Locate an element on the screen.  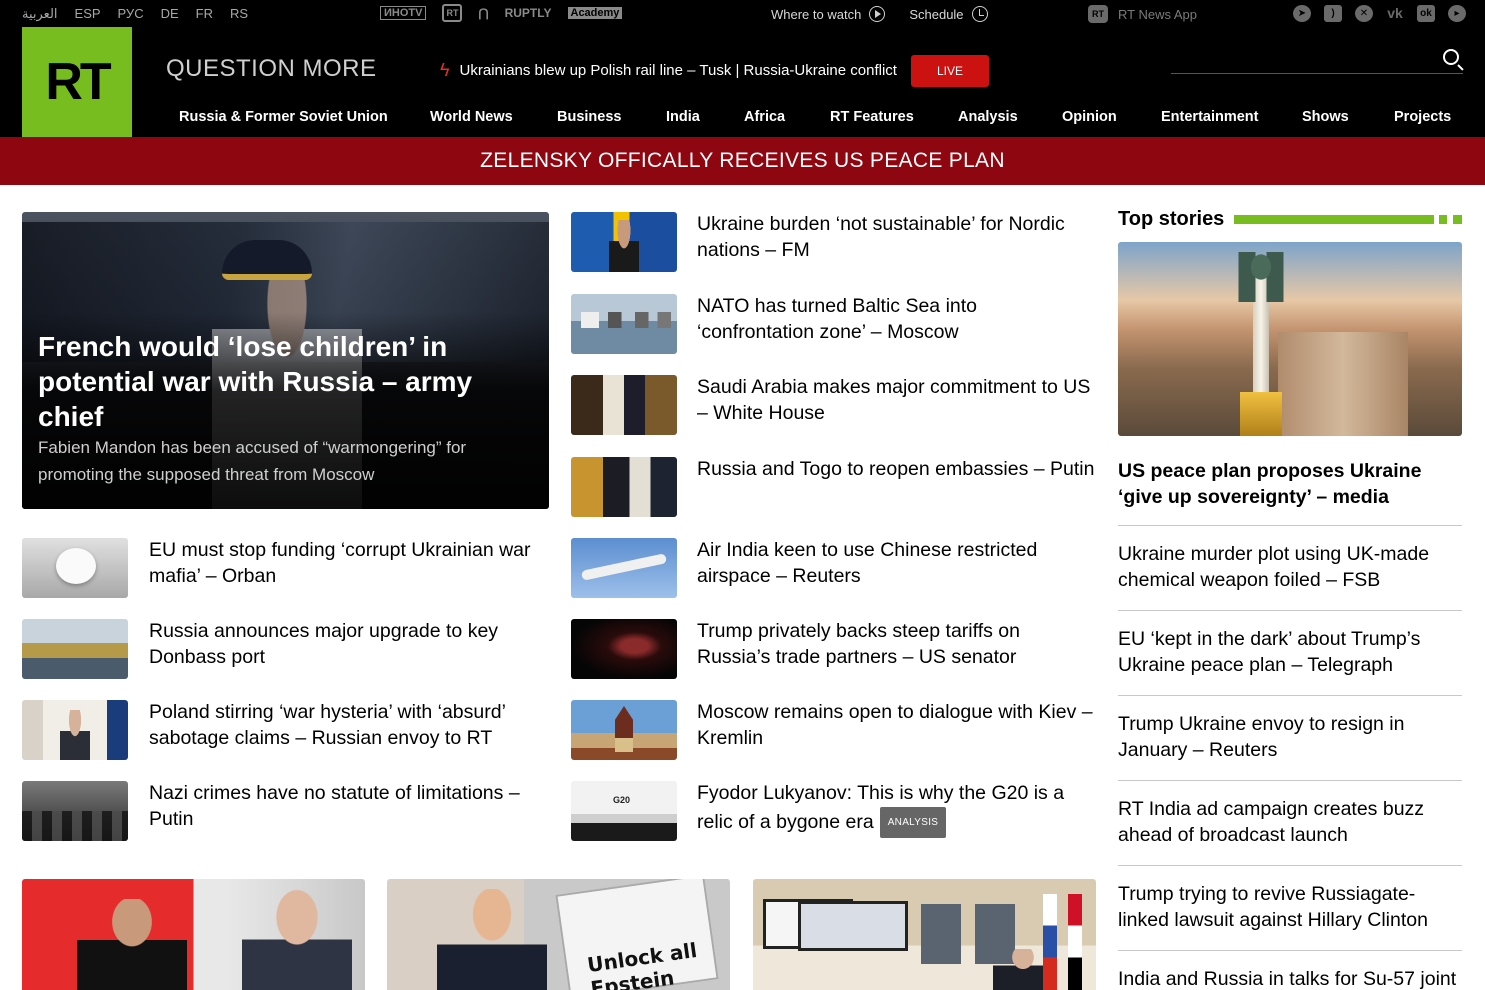
nav-entertainment: Entertainment is located at coordinates (1210, 117).